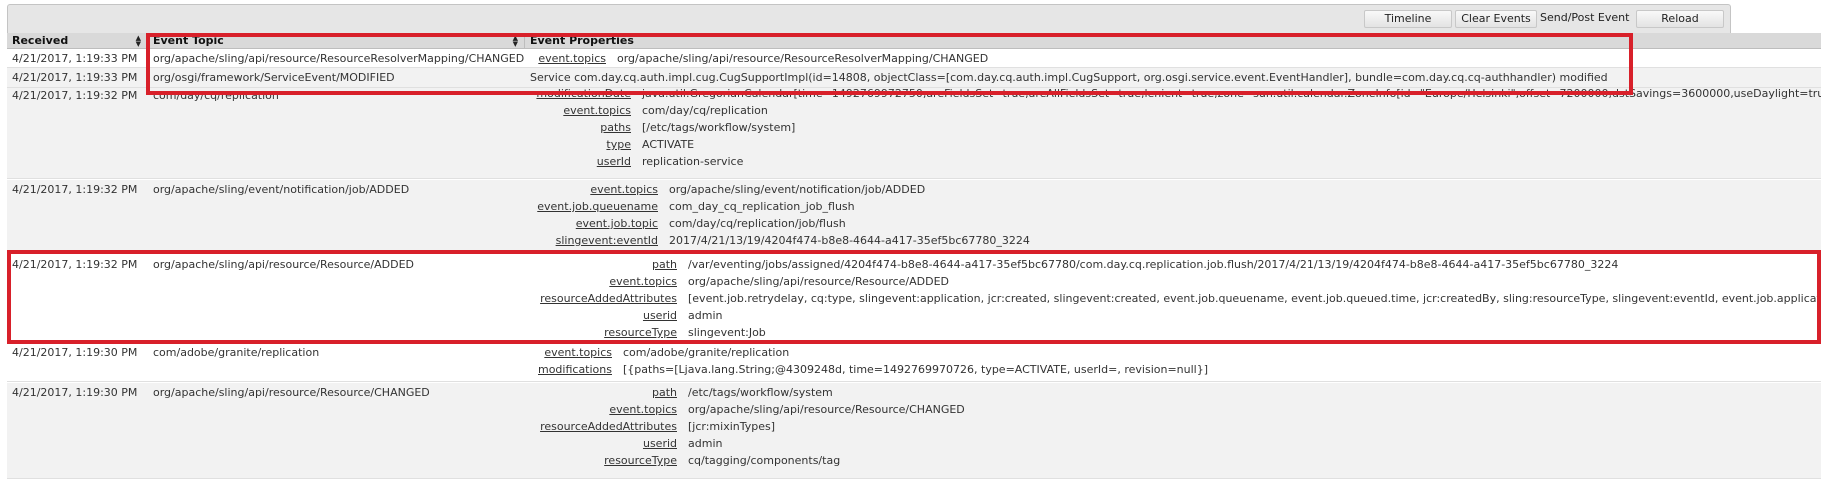 The image size is (1821, 479). What do you see at coordinates (1175, 144) in the screenshot?
I see `property-row: type ACTIVATE` at bounding box center [1175, 144].